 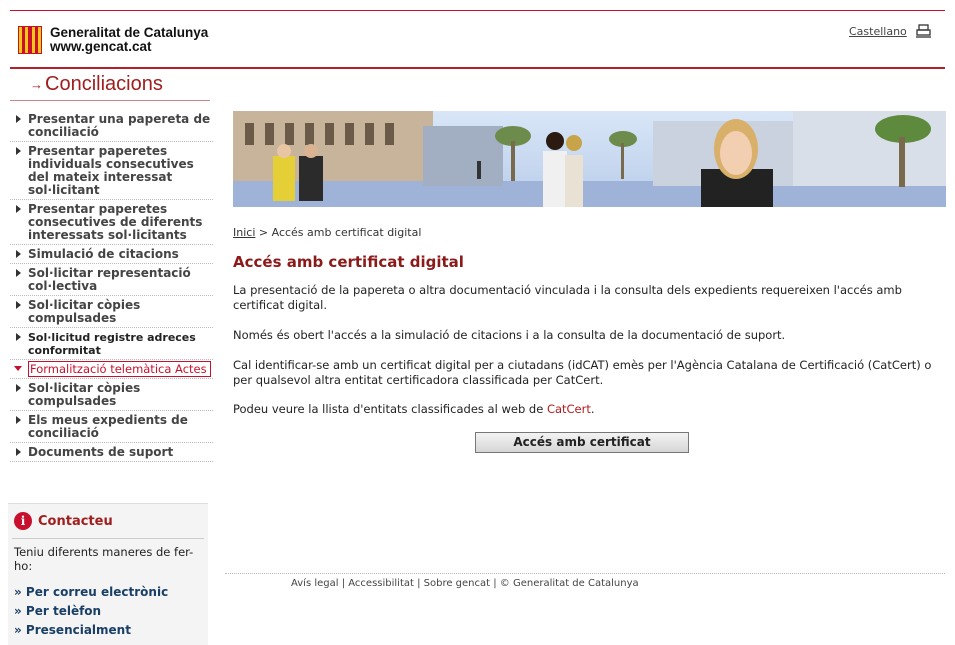 I want to click on catalan-flag-icon, so click(x=30, y=40).